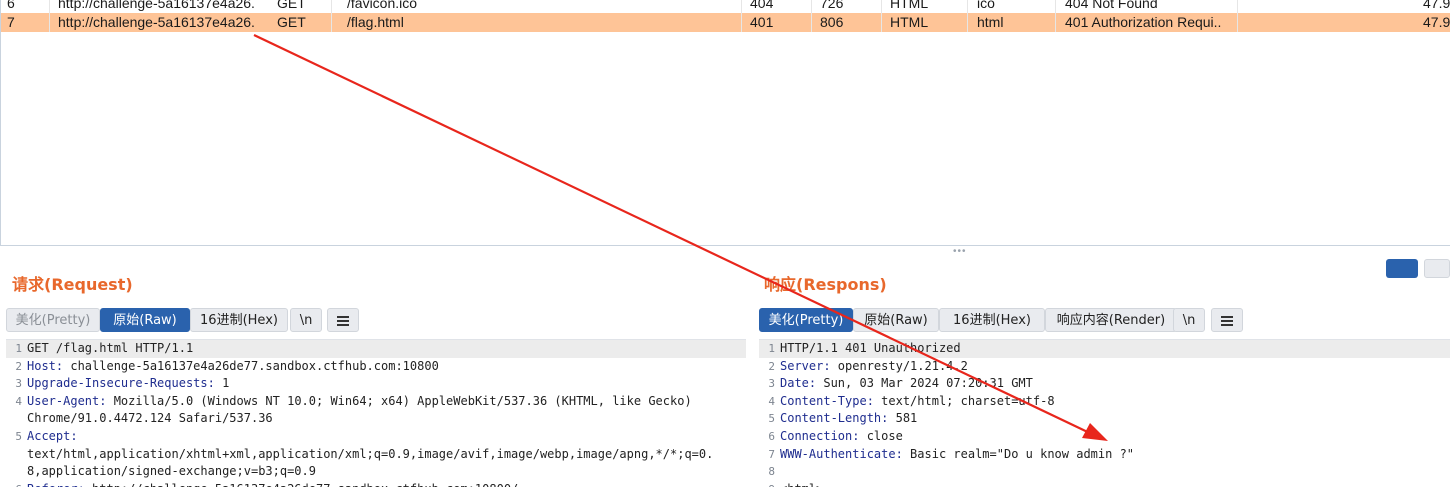 The width and height of the screenshot is (1450, 487). Describe the element at coordinates (343, 320) in the screenshot. I see `request-menu-button` at that location.